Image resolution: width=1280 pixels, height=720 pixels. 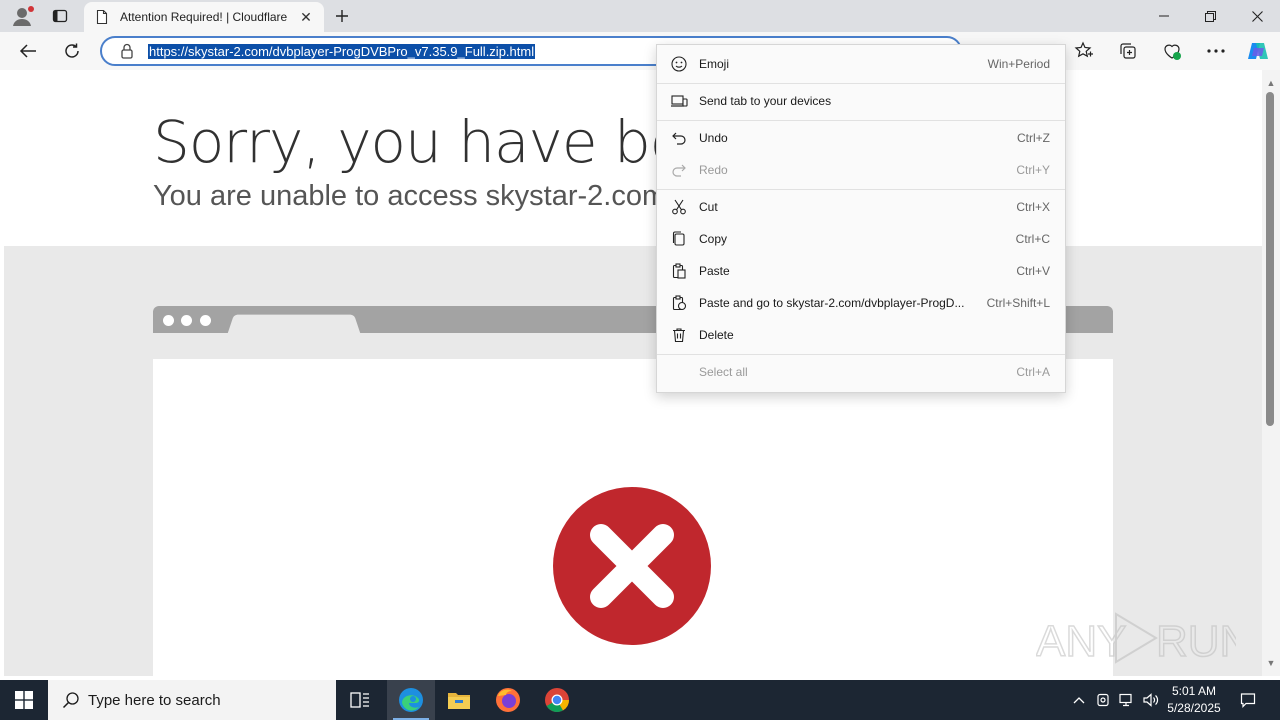 I want to click on chrome-icon, so click(x=557, y=700).